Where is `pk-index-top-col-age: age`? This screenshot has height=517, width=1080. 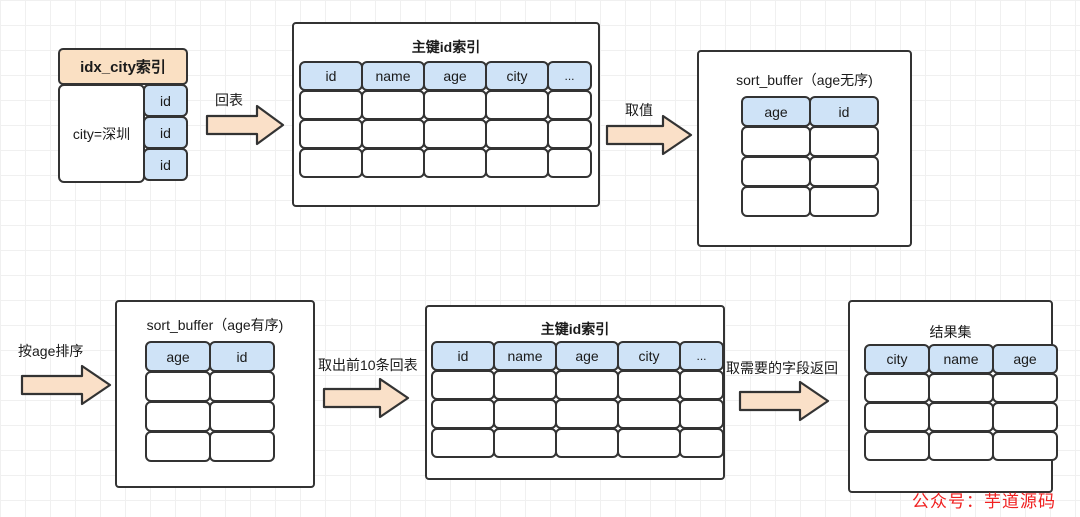 pk-index-top-col-age: age is located at coordinates (455, 76).